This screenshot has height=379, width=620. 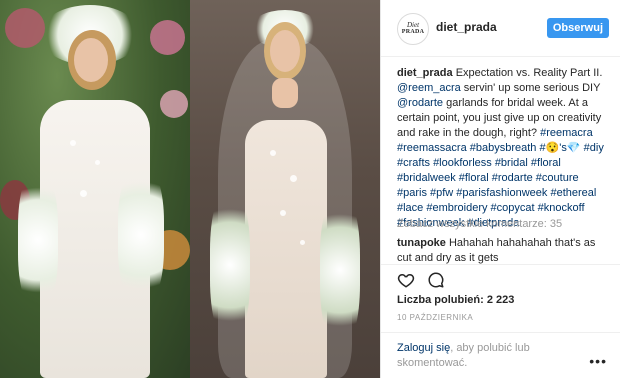 I want to click on more-options-icon: •••, so click(x=598, y=361).